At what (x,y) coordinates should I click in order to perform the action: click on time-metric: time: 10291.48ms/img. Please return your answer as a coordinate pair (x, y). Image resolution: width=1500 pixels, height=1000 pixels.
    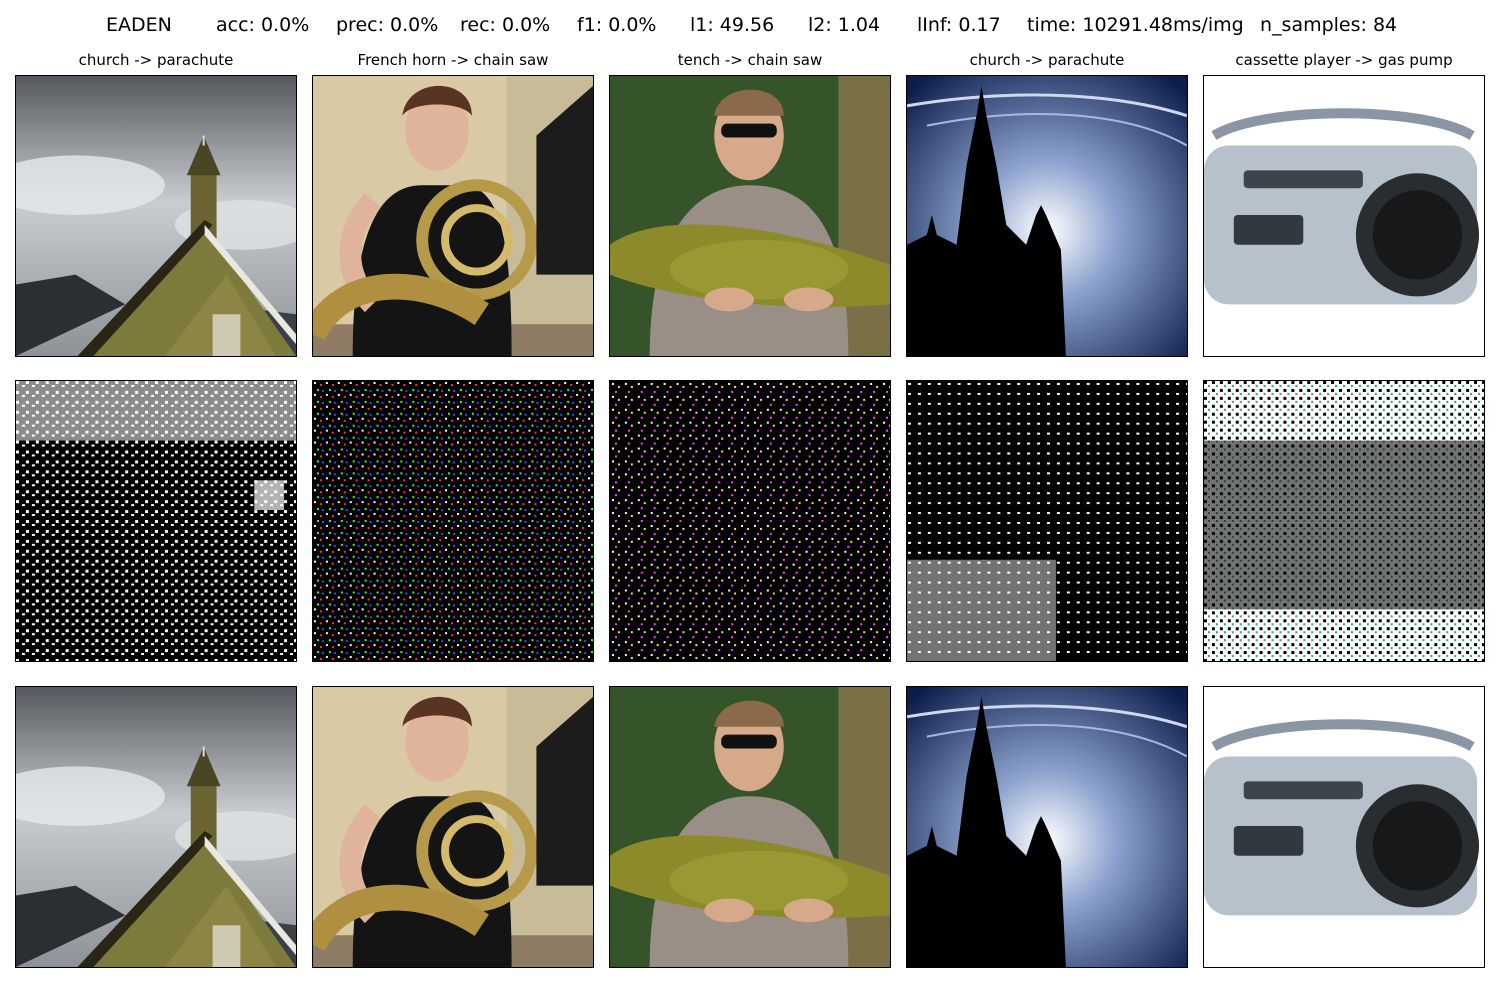
    Looking at the image, I should click on (1135, 25).